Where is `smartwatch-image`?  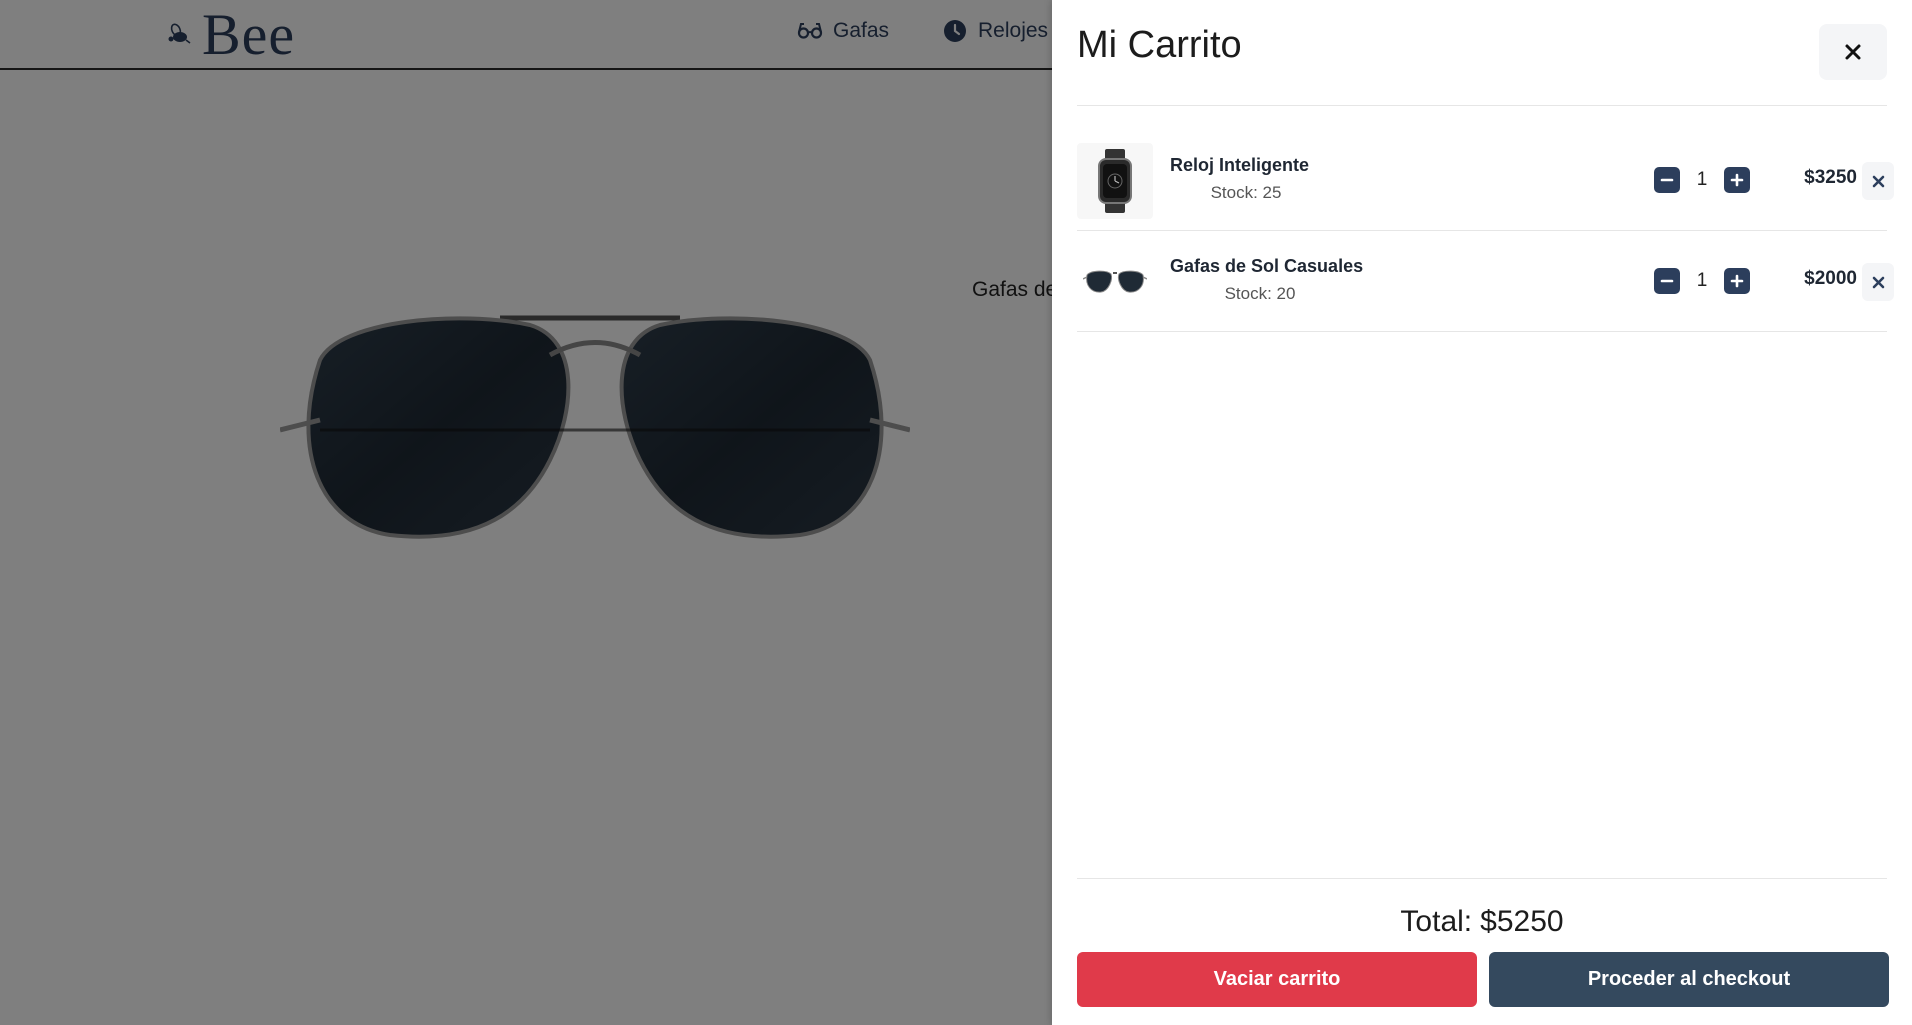 smartwatch-image is located at coordinates (1115, 181).